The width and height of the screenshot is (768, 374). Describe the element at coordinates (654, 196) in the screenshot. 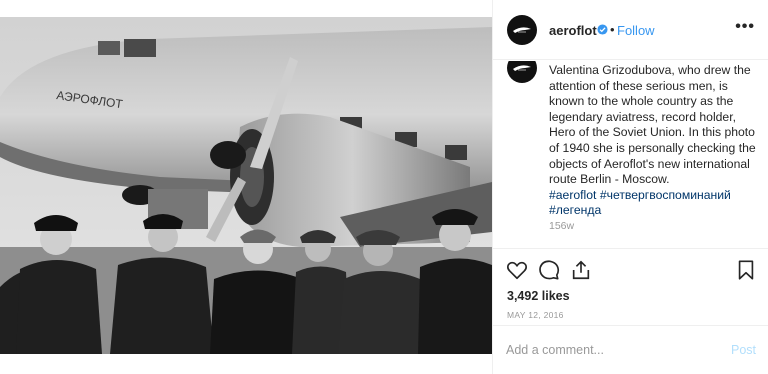

I see `hashtag-line: #aeroflot #четвергвоспоминаний` at that location.